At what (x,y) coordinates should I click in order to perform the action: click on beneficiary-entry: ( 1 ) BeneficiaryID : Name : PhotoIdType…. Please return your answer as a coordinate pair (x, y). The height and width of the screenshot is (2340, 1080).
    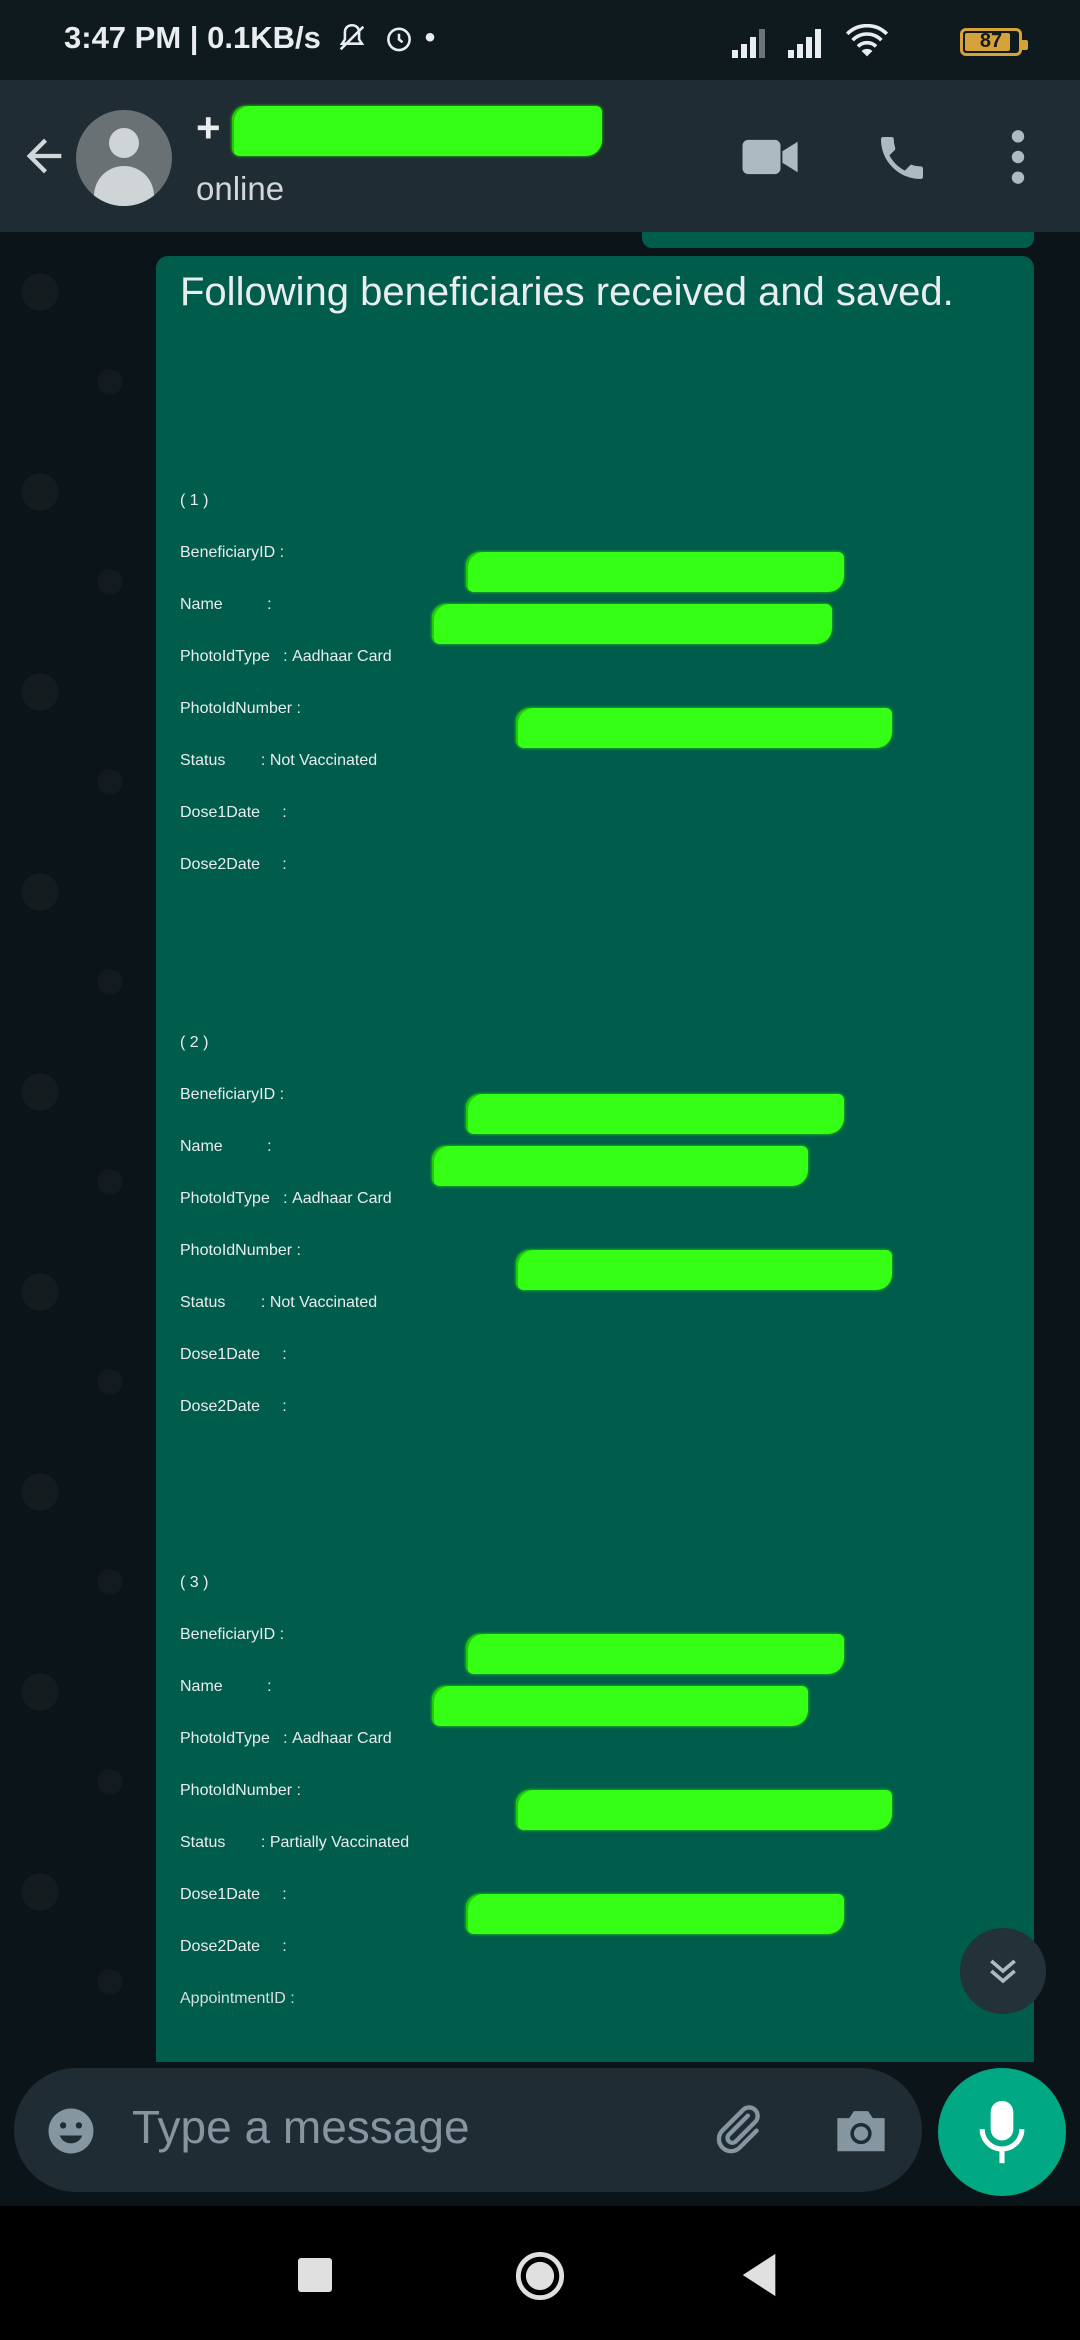
    Looking at the image, I should click on (536, 700).